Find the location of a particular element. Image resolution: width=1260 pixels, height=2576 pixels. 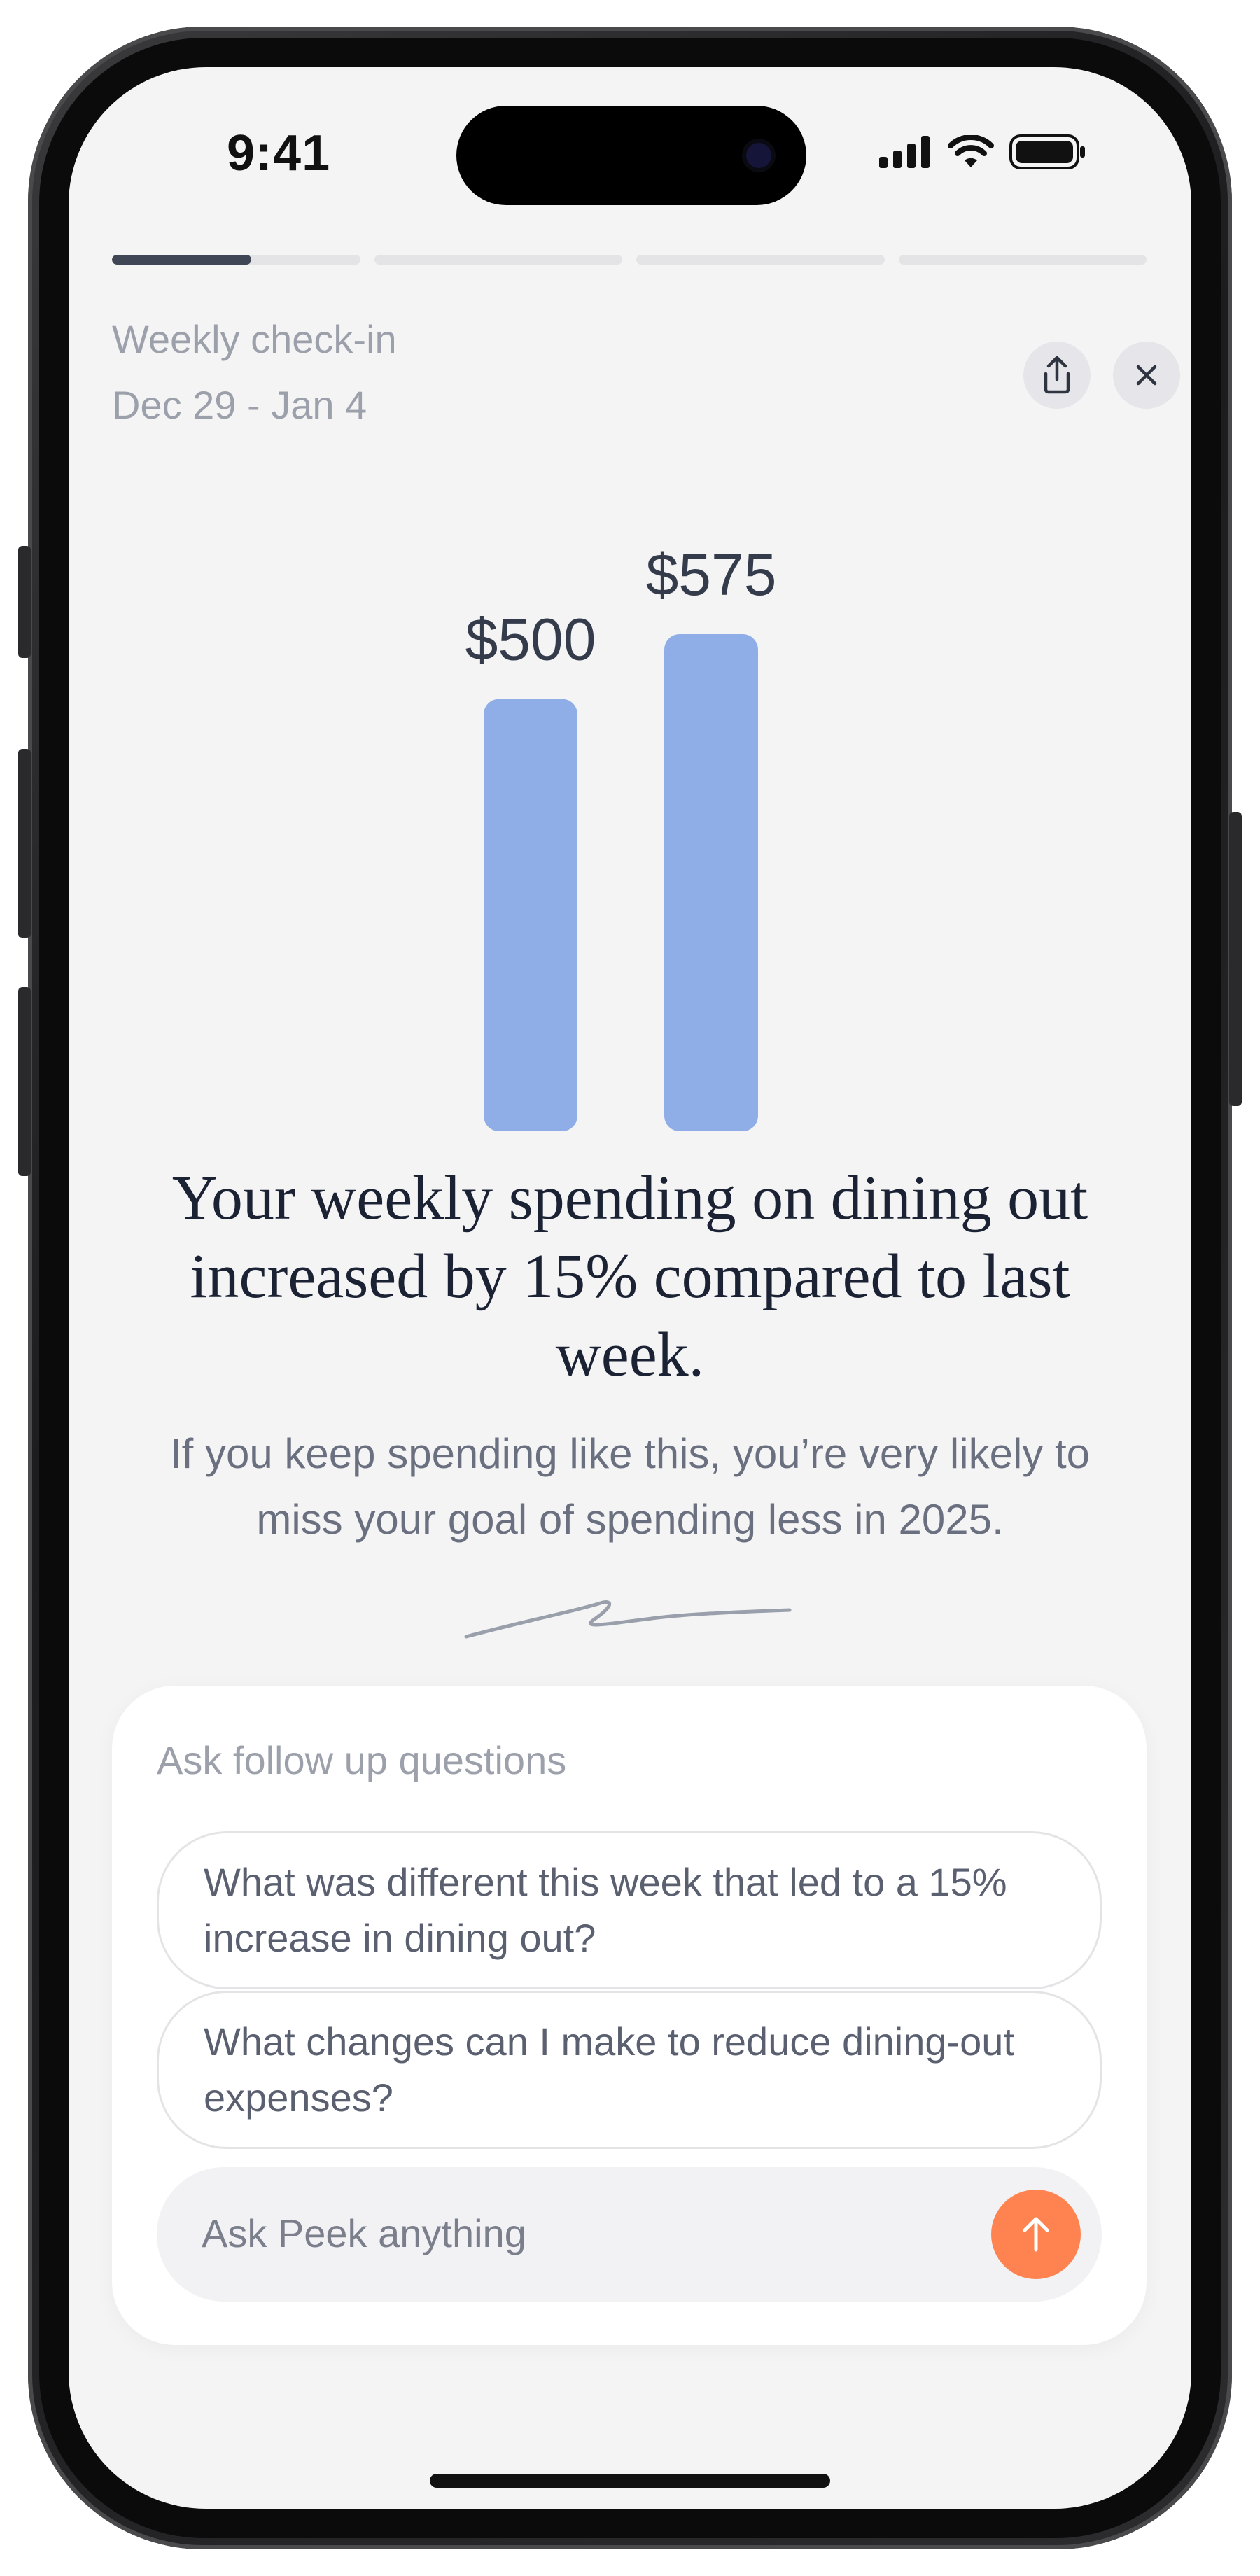

volume-down-button is located at coordinates (24, 1081).